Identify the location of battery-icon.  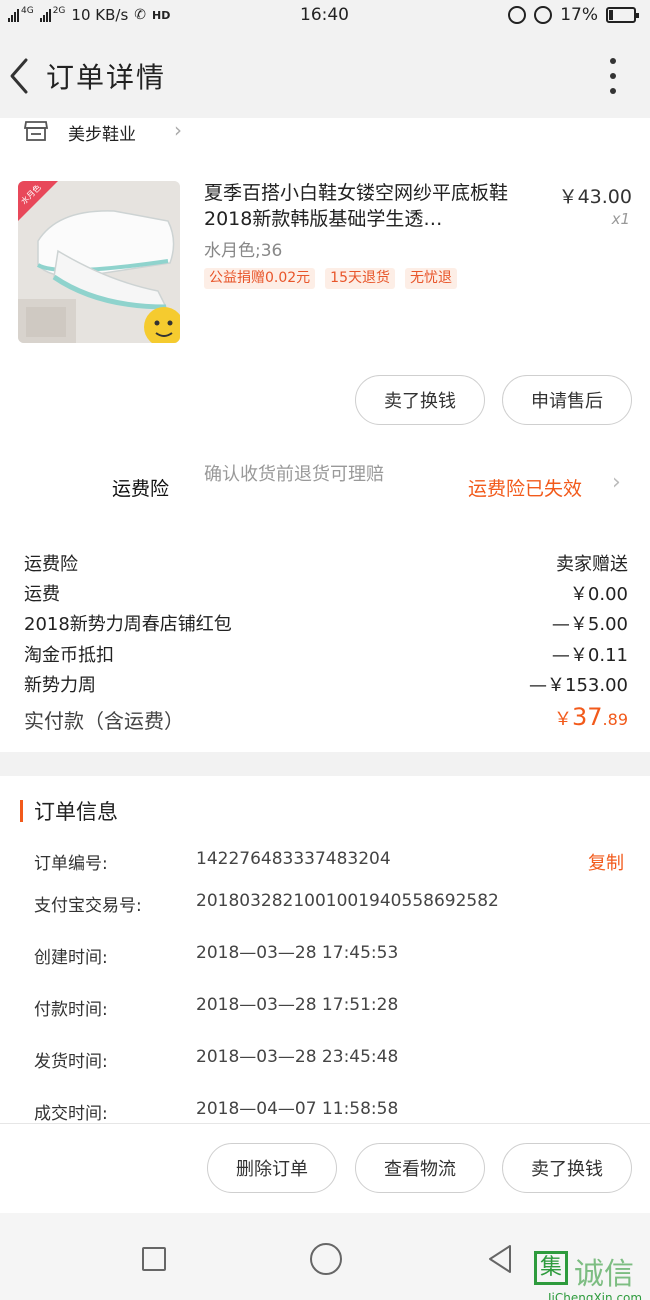
(622, 15).